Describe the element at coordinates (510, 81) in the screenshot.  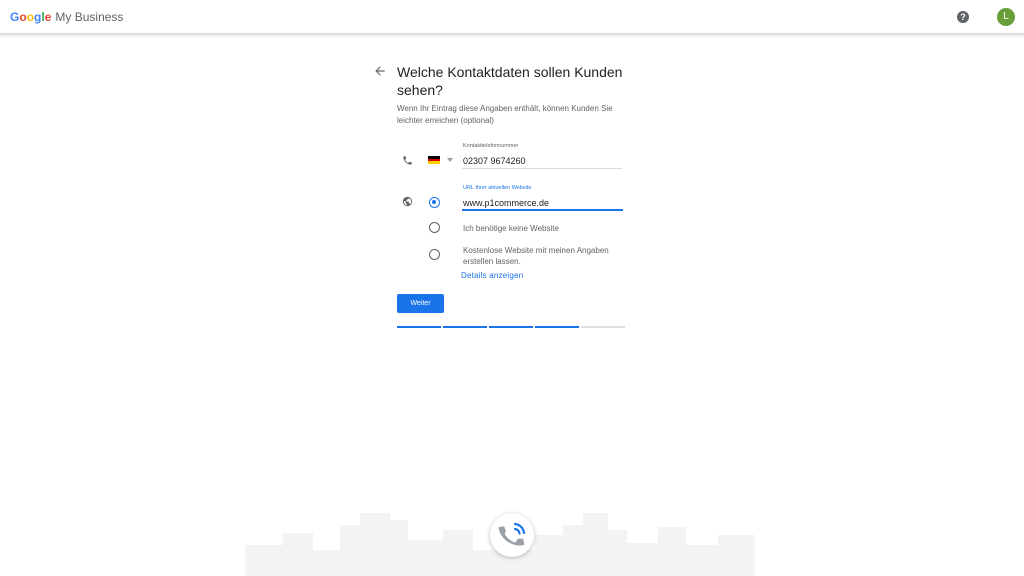
I see `page-title: Welche Kontaktdaten sollen Kunden sehen?` at that location.